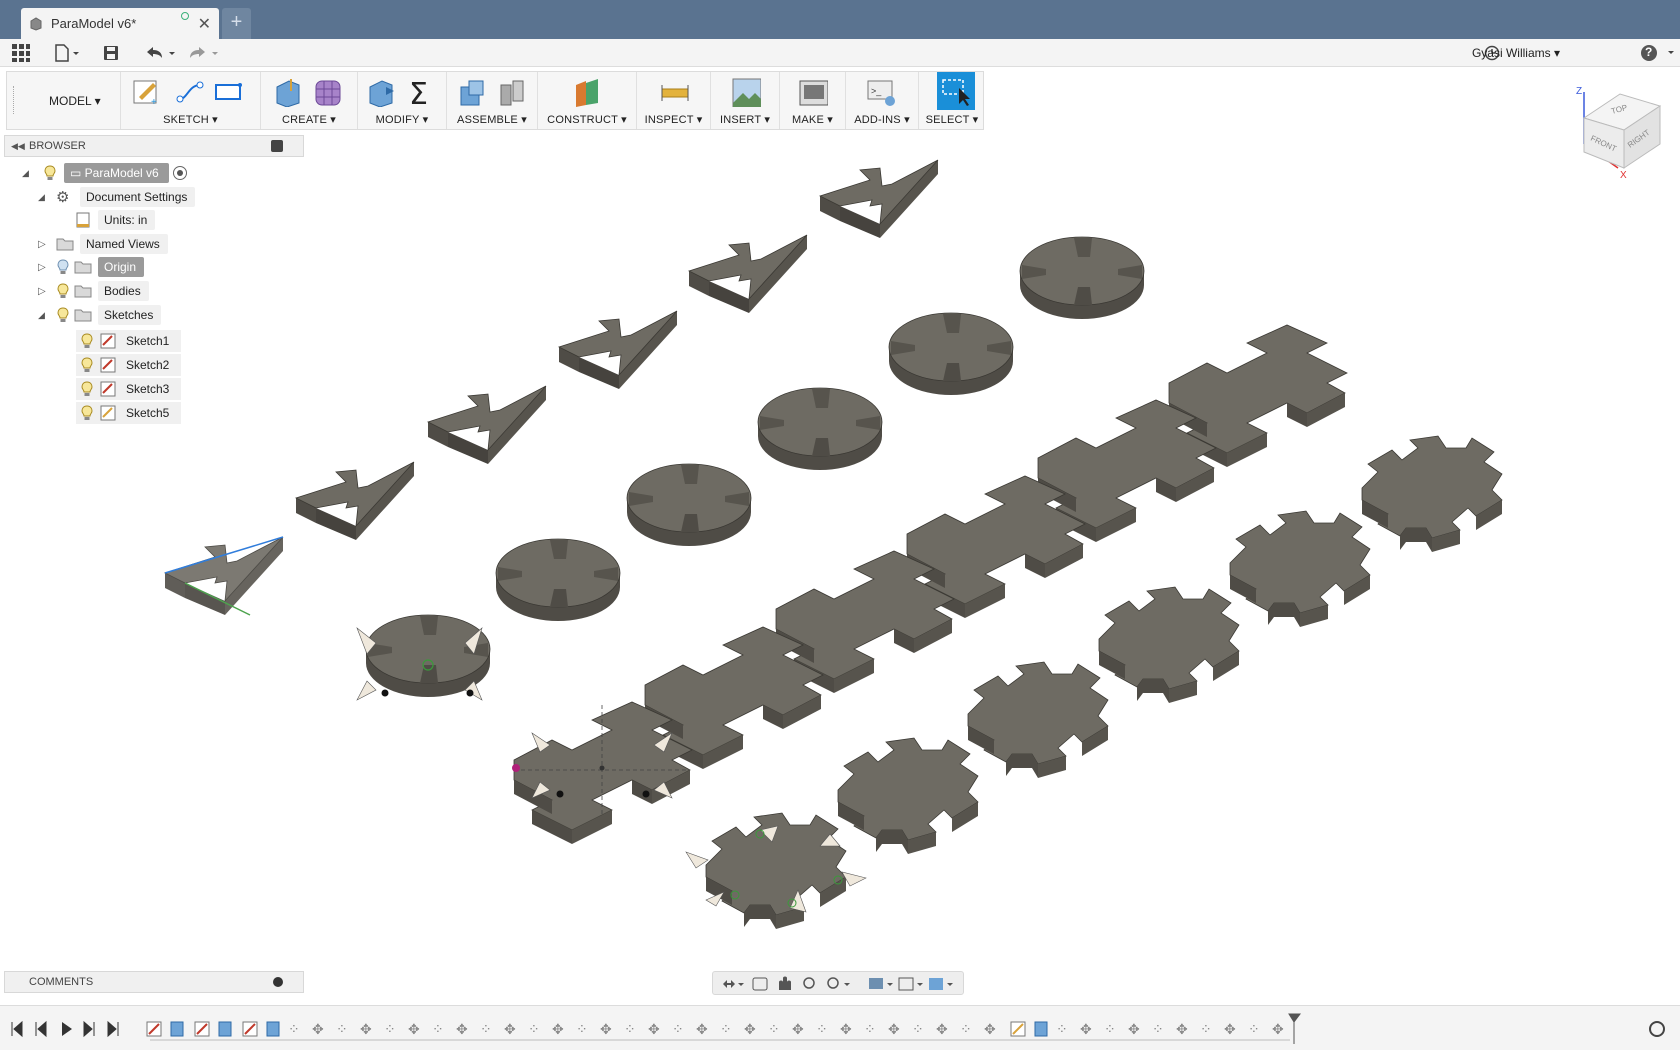  Describe the element at coordinates (741, 984) in the screenshot. I see `orbit-dropdown-icon` at that location.